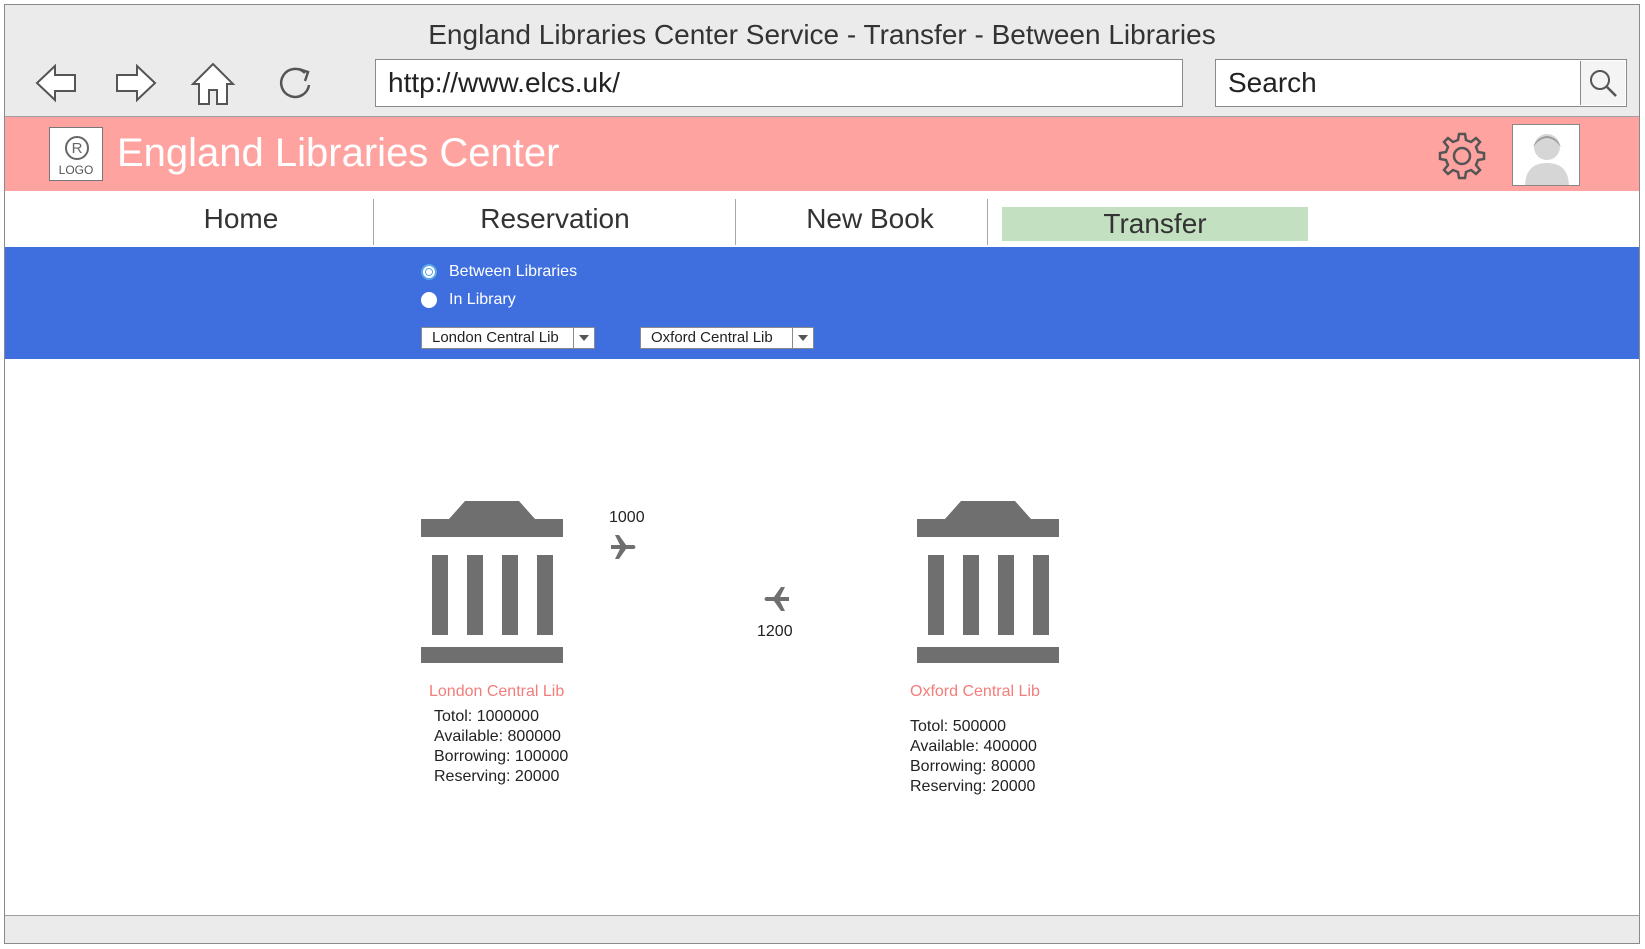 The width and height of the screenshot is (1645, 949). I want to click on arrow-right-icon, so click(136, 83).